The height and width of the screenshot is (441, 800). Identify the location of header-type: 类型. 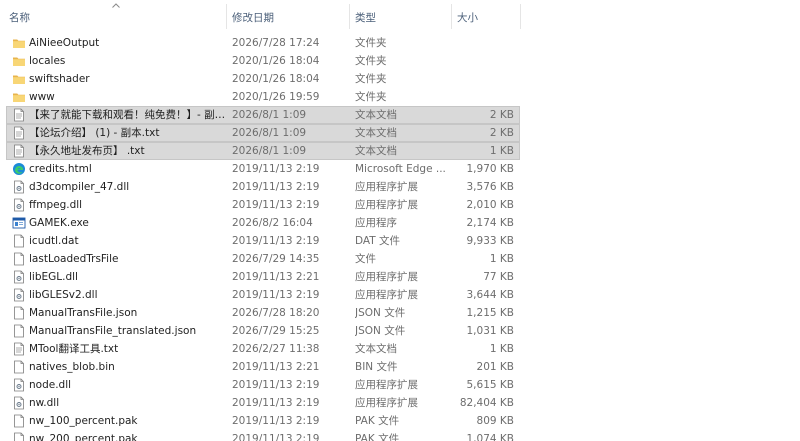
(365, 18).